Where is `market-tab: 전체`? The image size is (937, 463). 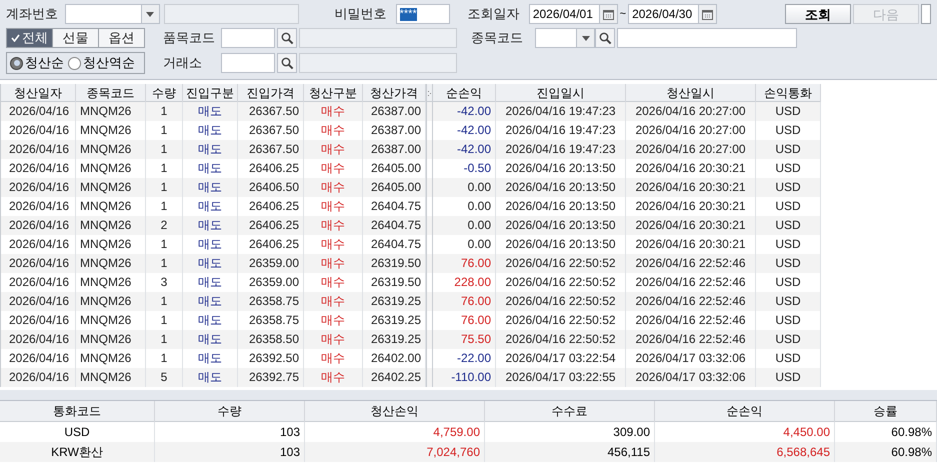
market-tab: 전체 is located at coordinates (30, 38).